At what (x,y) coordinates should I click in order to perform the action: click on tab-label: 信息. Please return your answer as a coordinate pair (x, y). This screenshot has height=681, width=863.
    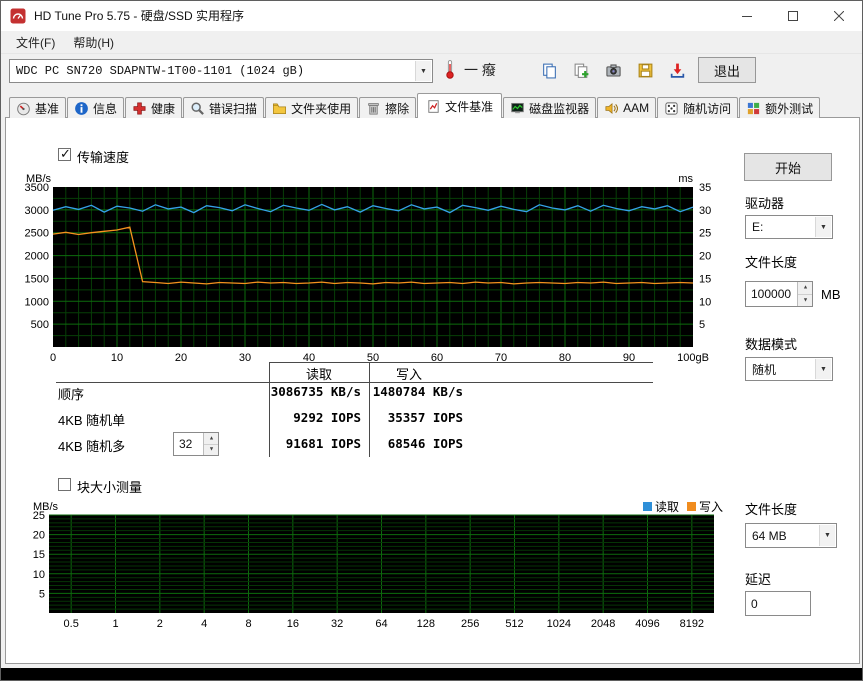
    Looking at the image, I should click on (105, 108).